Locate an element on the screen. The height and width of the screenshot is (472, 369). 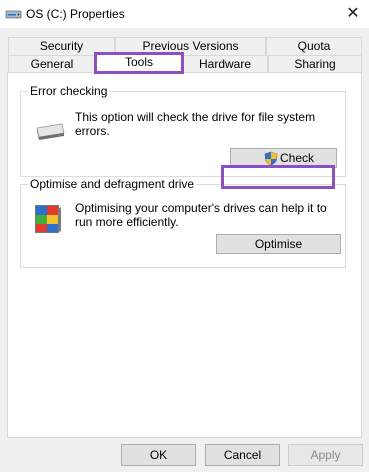
optimise-button: Optimise is located at coordinates (278, 244).